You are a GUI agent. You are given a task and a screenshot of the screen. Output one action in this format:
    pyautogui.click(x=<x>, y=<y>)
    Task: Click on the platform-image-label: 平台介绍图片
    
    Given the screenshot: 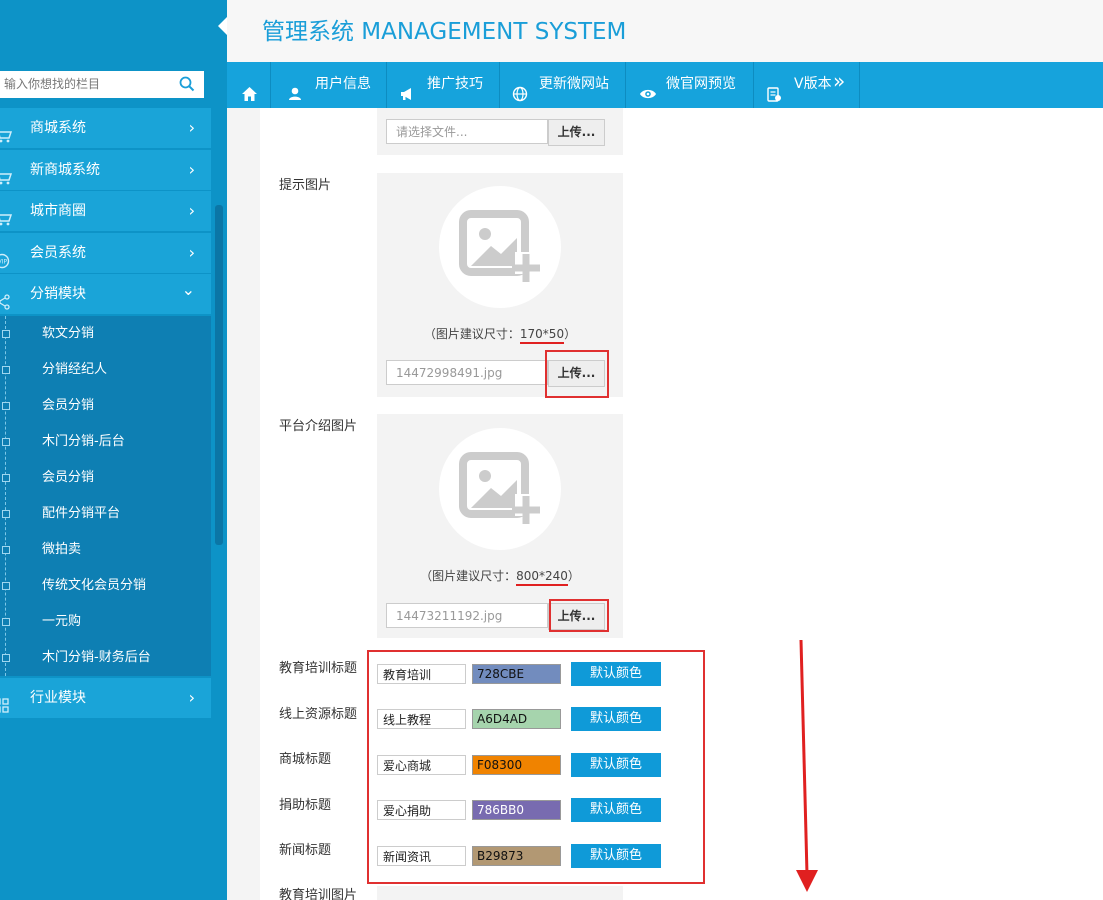 What is the action you would take?
    pyautogui.click(x=318, y=426)
    